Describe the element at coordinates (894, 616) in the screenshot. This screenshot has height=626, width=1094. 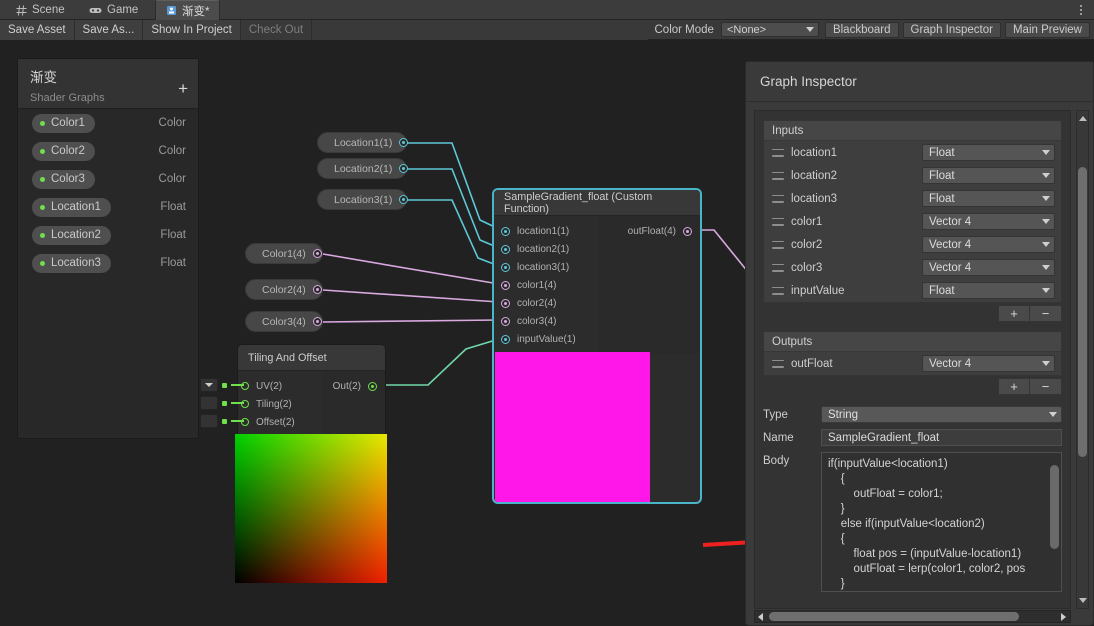
I see `inspector-hscroll-thumb` at that location.